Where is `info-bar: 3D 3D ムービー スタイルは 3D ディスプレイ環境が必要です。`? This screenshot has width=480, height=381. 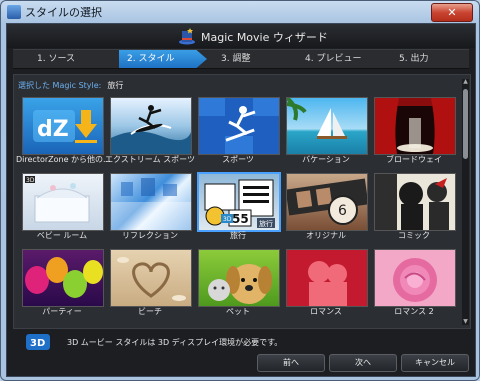
info-bar: 3D 3D ムービー スタイルは 3D ディスプレイ環境が必要です。 is located at coordinates (241, 343).